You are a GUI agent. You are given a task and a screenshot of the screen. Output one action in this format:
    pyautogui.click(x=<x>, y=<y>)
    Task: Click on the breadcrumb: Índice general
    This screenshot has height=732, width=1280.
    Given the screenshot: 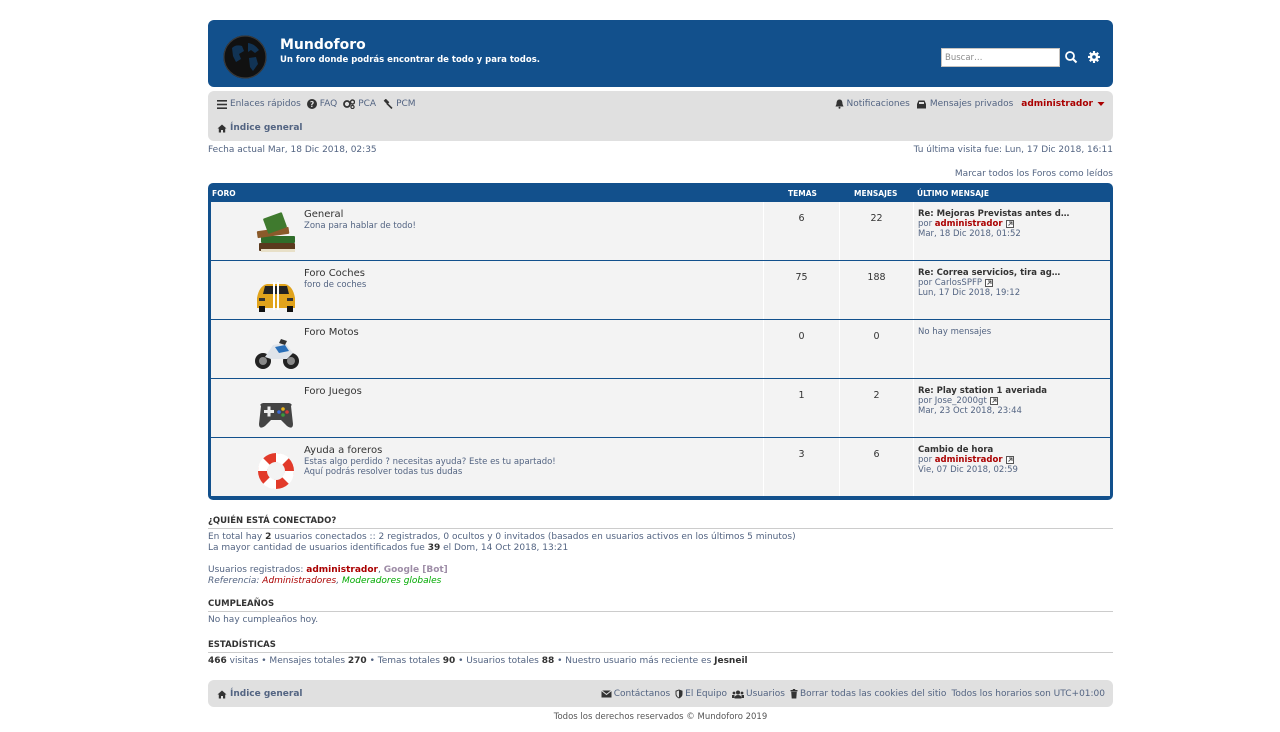 What is the action you would take?
    pyautogui.click(x=260, y=128)
    